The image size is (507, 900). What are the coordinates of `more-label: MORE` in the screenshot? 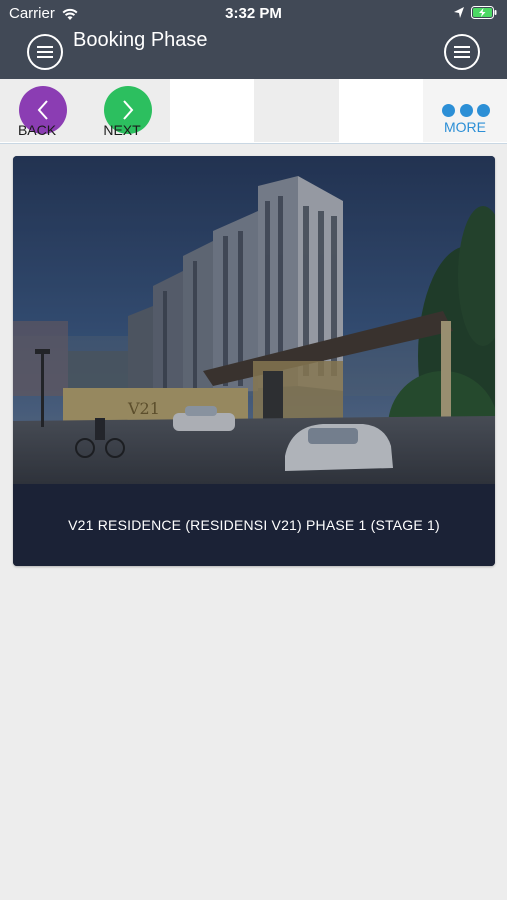 It's located at (465, 127).